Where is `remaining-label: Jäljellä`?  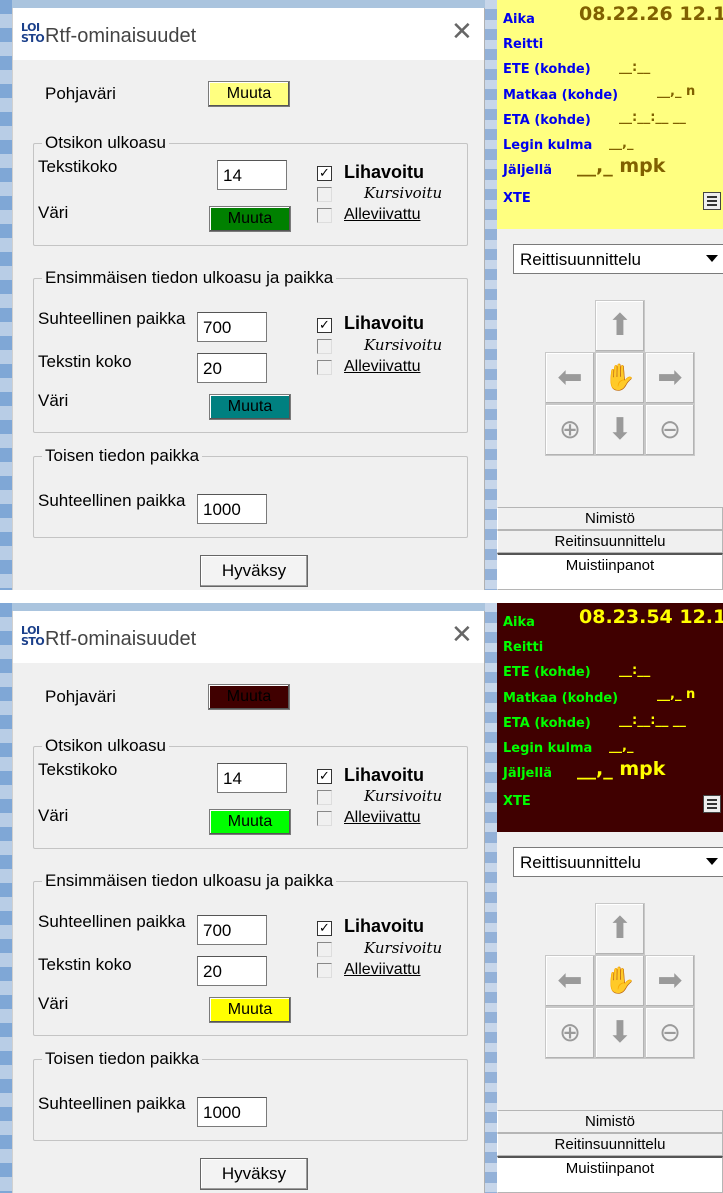 remaining-label: Jäljellä is located at coordinates (528, 773).